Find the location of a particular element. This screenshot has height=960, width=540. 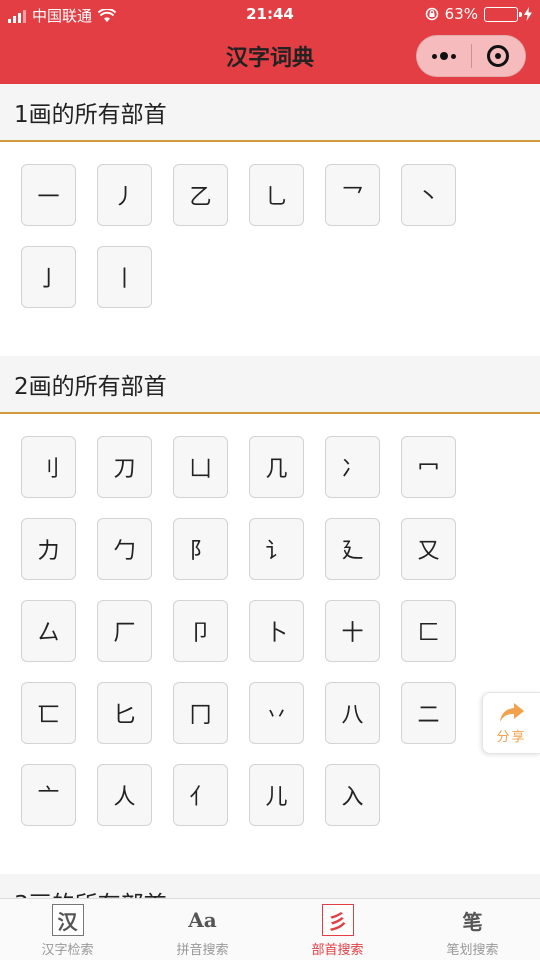

radical-button: 亠 is located at coordinates (48, 795).